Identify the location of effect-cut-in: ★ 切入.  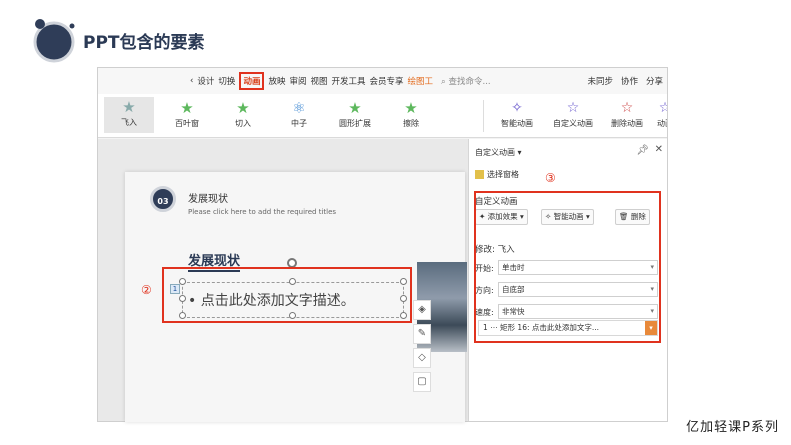
(243, 113).